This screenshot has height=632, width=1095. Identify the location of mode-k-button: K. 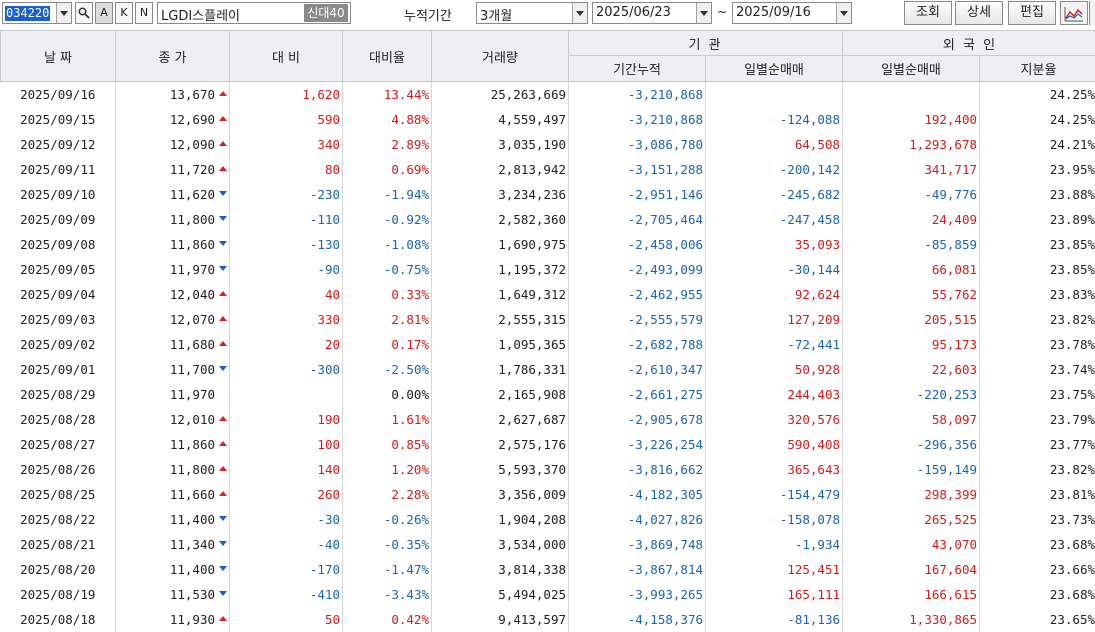
(124, 13).